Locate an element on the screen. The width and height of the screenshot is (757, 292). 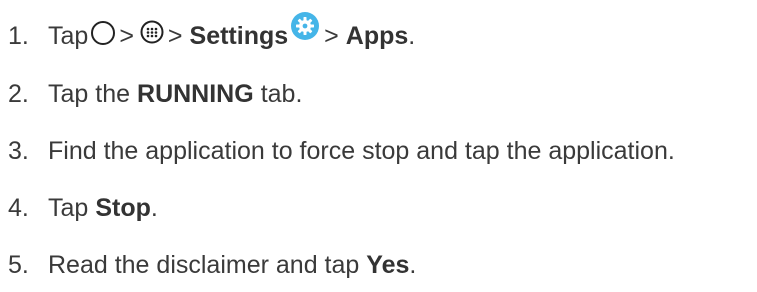
step-4: 4. Tap Stop . is located at coordinates (83, 208).